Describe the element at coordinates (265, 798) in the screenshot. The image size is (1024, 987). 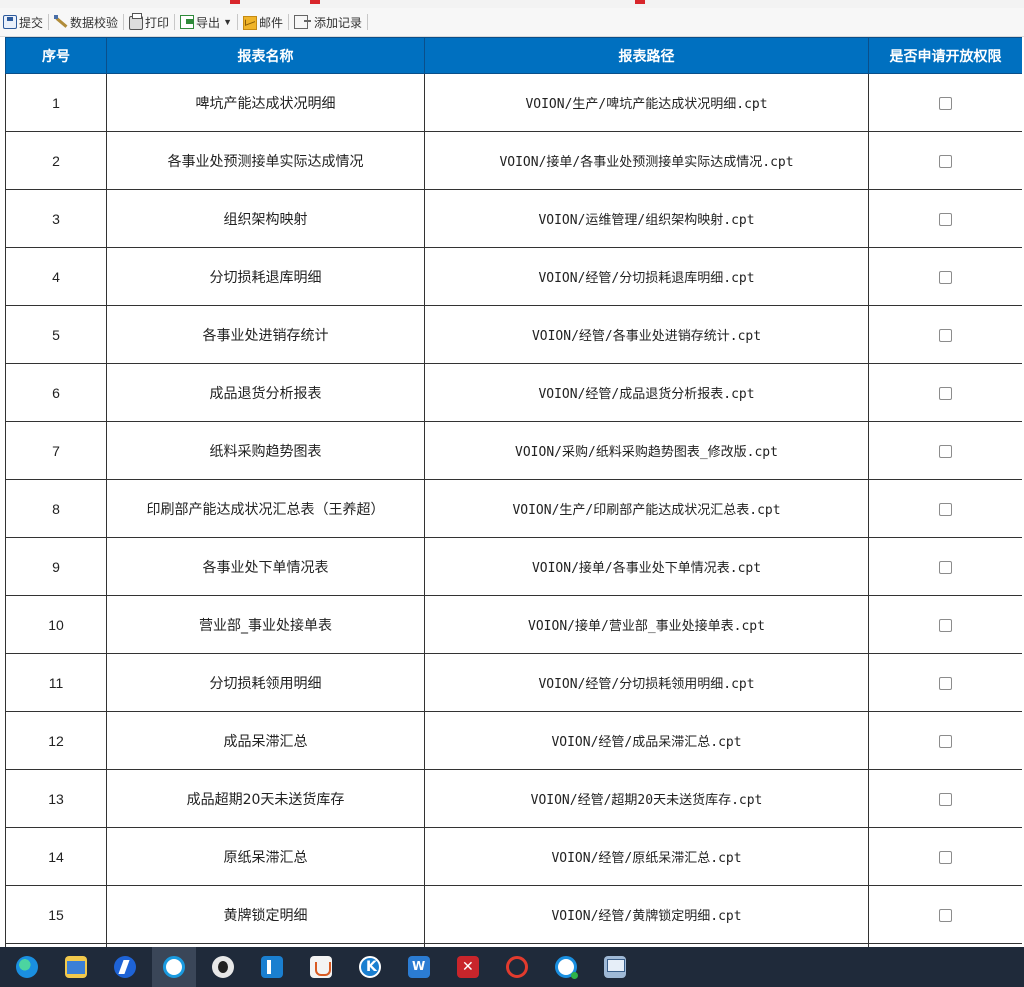
I see `row-report-name: 成品超期20天未送货库存` at that location.